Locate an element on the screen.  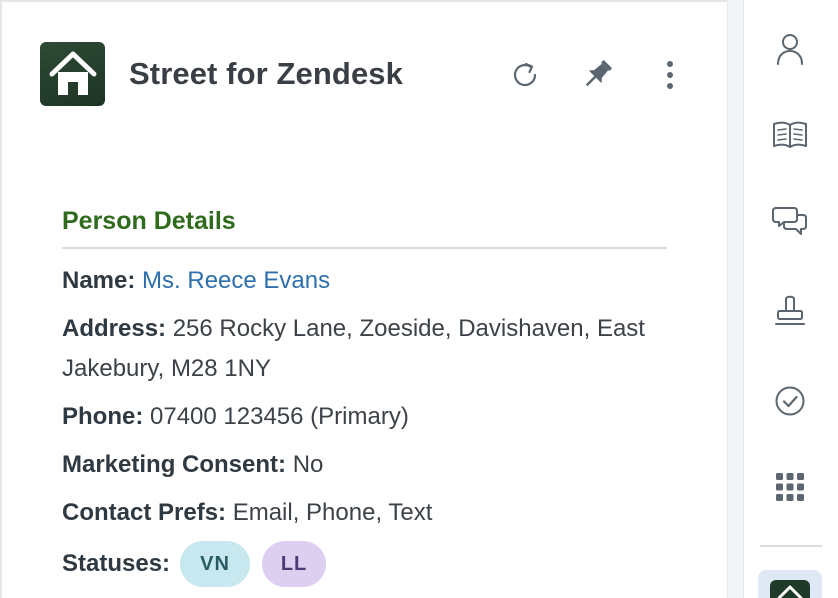
rail-street-app-button is located at coordinates (790, 584).